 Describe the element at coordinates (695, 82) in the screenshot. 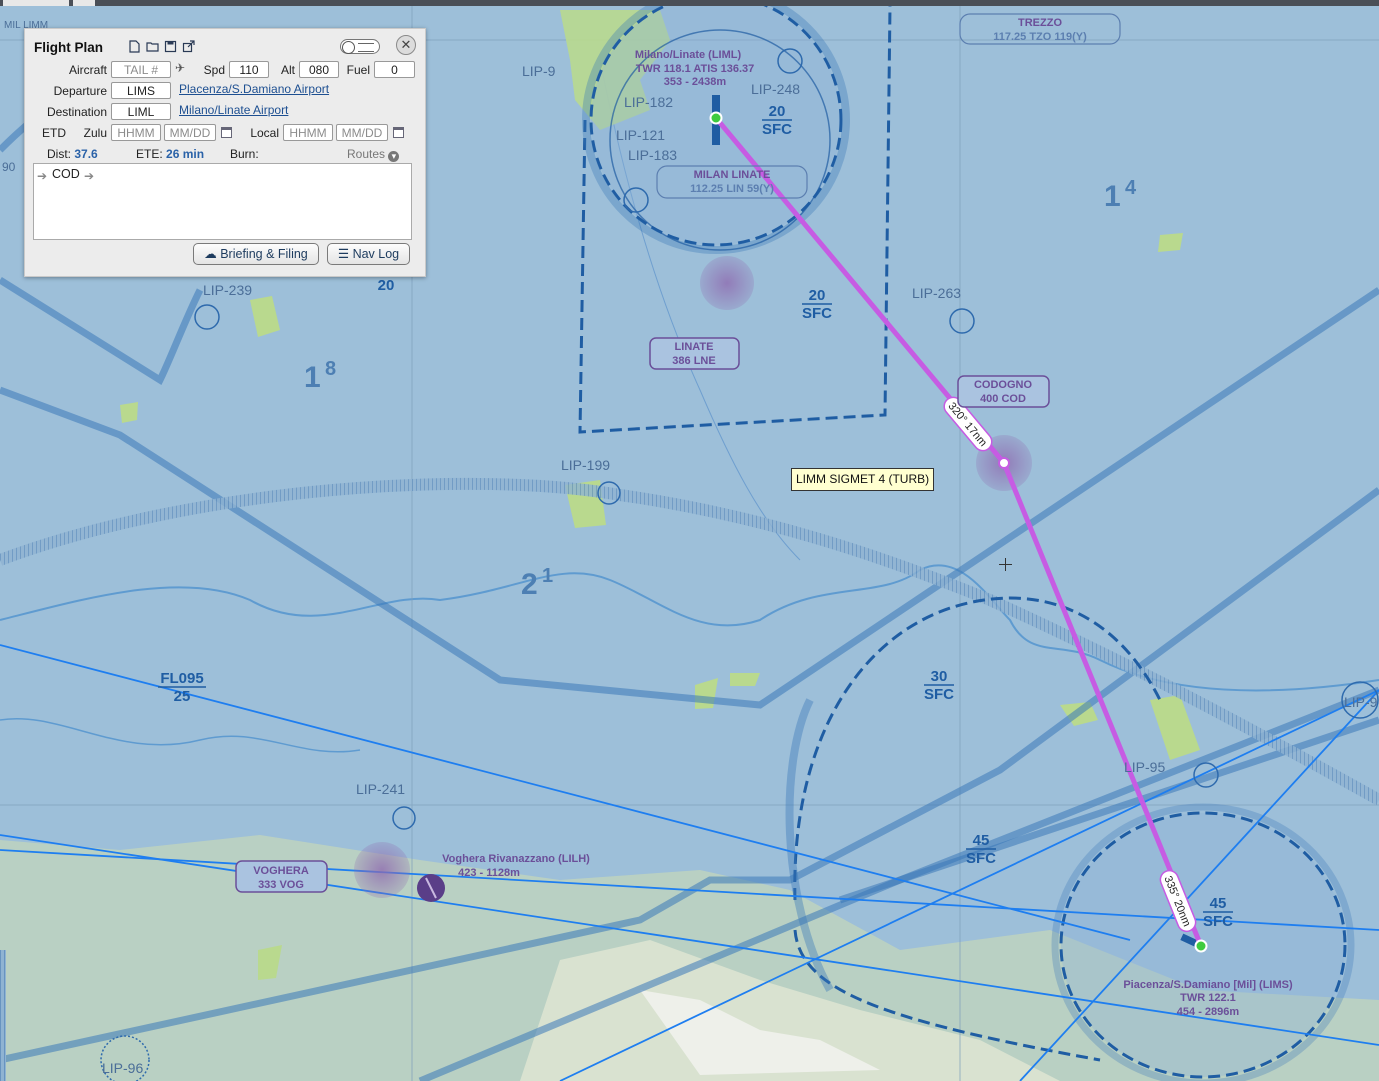

I see `svg-text: 353 - 2438m` at that location.